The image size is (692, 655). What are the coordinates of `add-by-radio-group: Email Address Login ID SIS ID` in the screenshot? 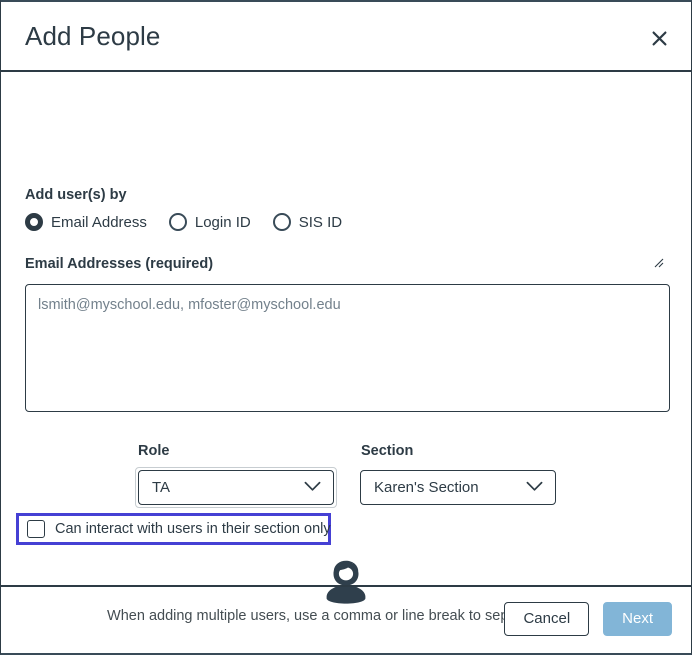 It's located at (183, 222).